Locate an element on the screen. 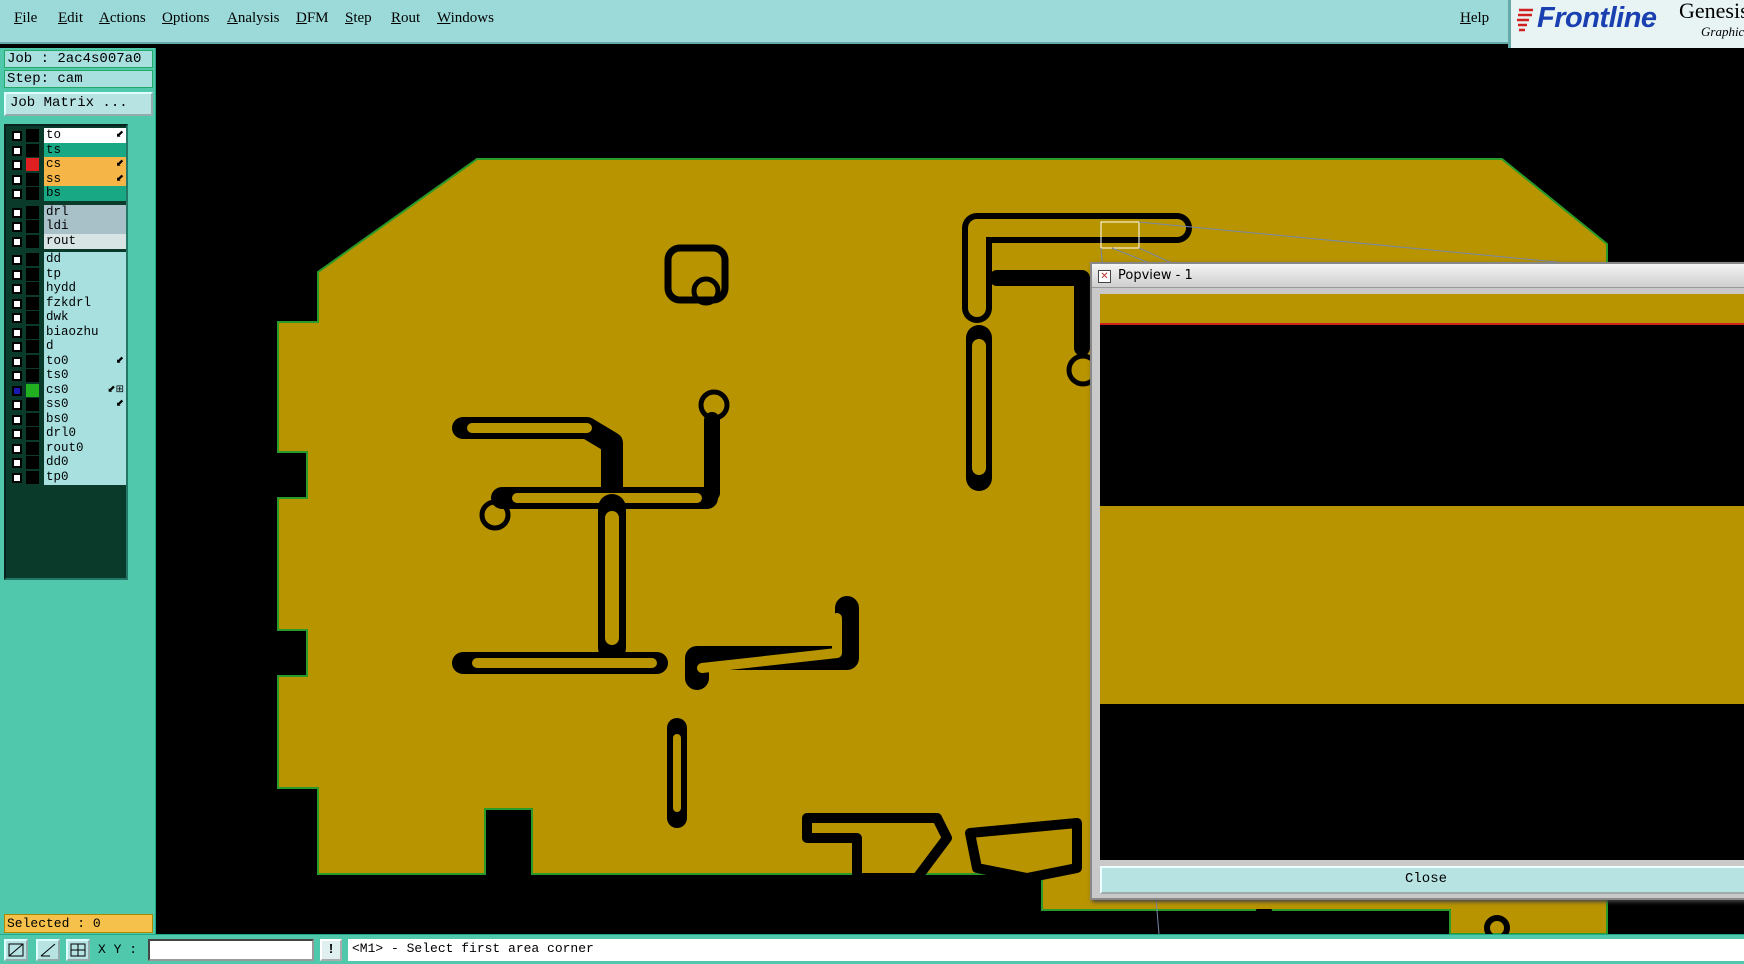 The height and width of the screenshot is (964, 1744). popview-titlebar: ✕ Popview - 1 is located at coordinates (1418, 276).